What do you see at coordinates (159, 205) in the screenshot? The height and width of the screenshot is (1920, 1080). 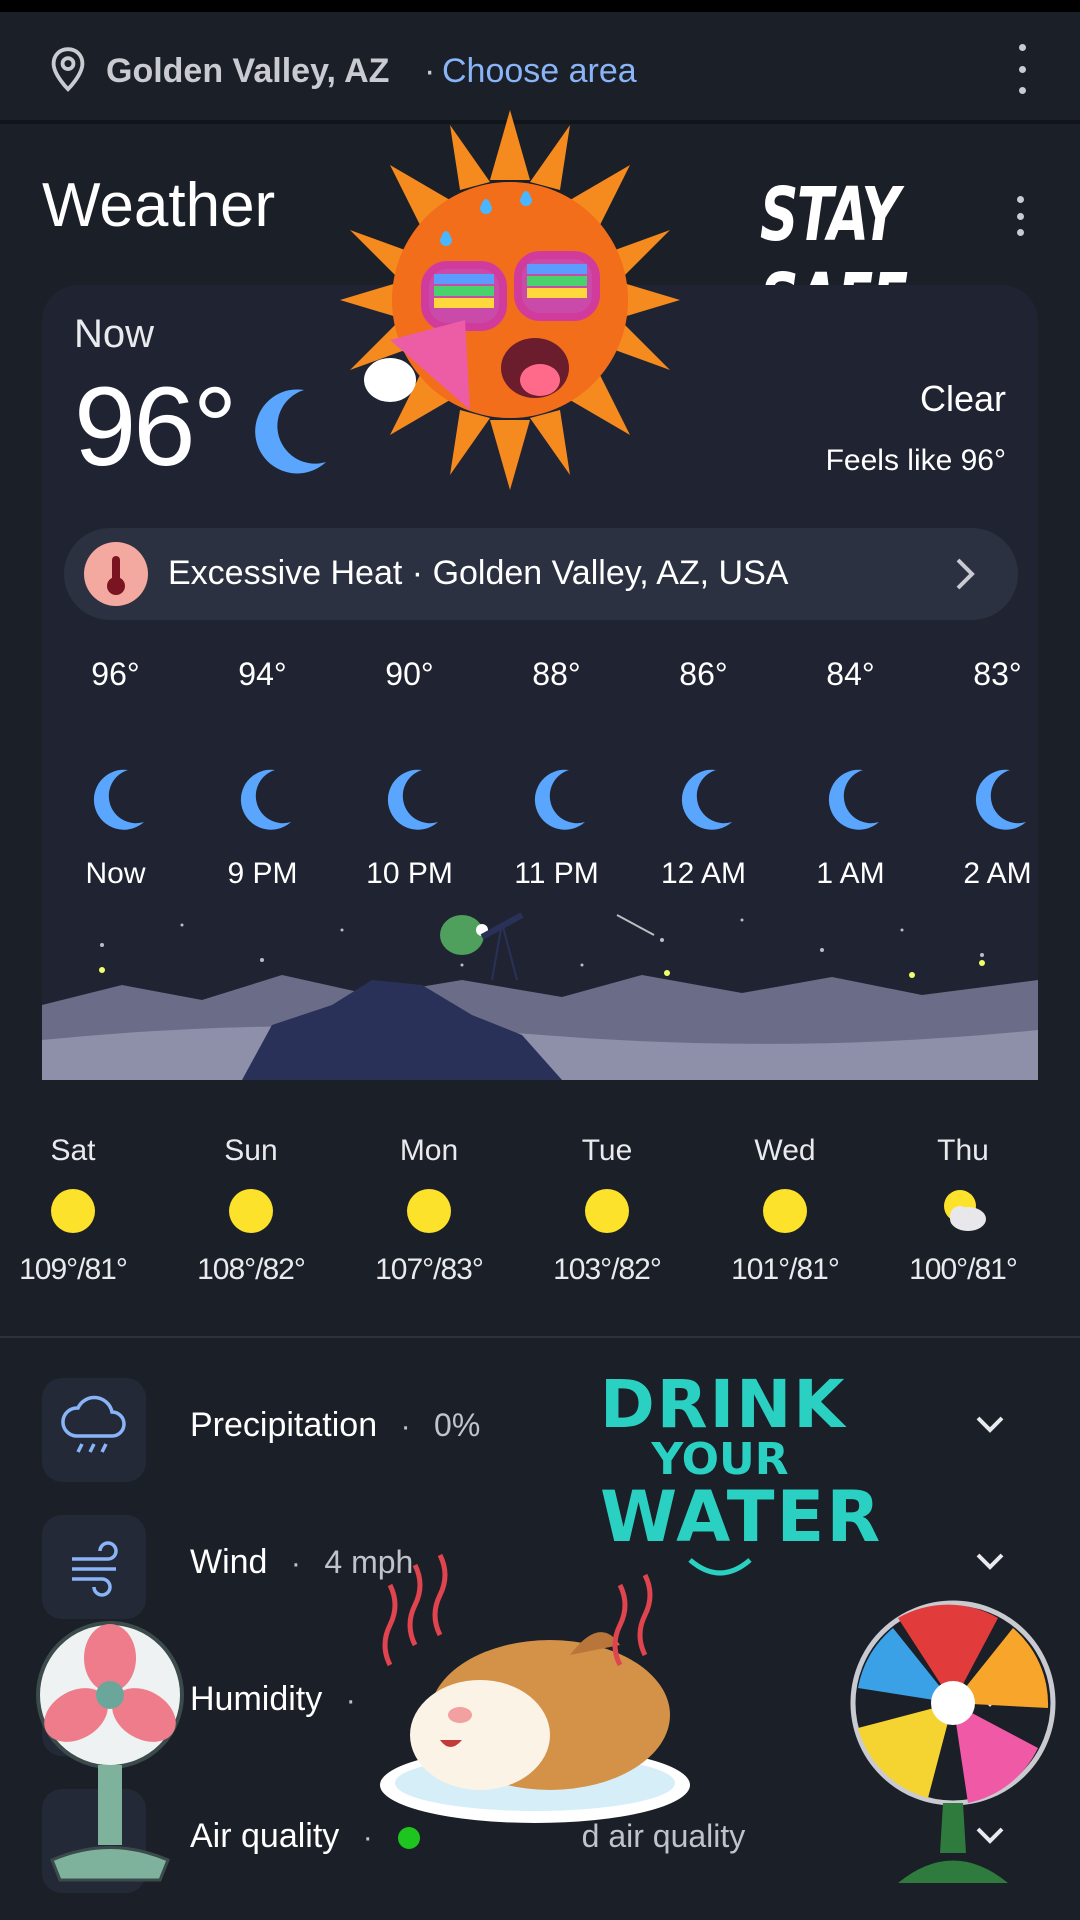 I see `page-title: Weather` at bounding box center [159, 205].